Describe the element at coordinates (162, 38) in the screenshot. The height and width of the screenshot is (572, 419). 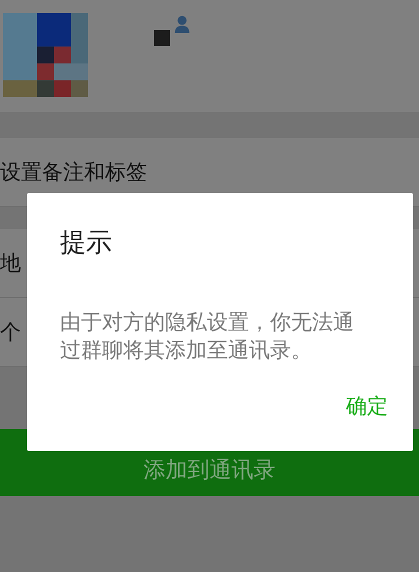
I see `square-icon` at that location.